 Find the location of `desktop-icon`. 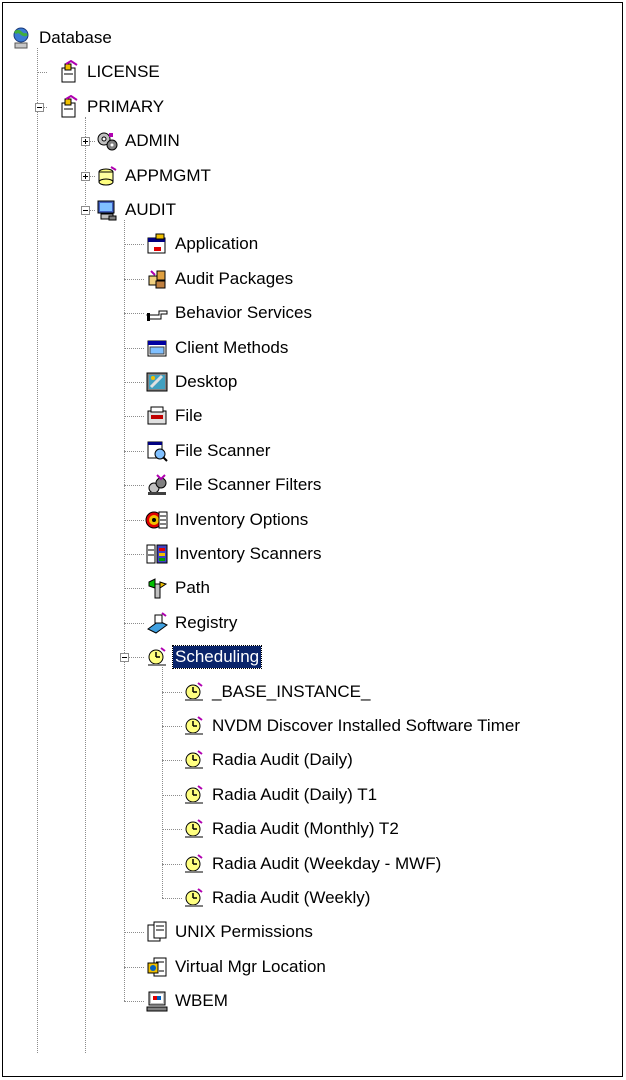

desktop-icon is located at coordinates (157, 382).